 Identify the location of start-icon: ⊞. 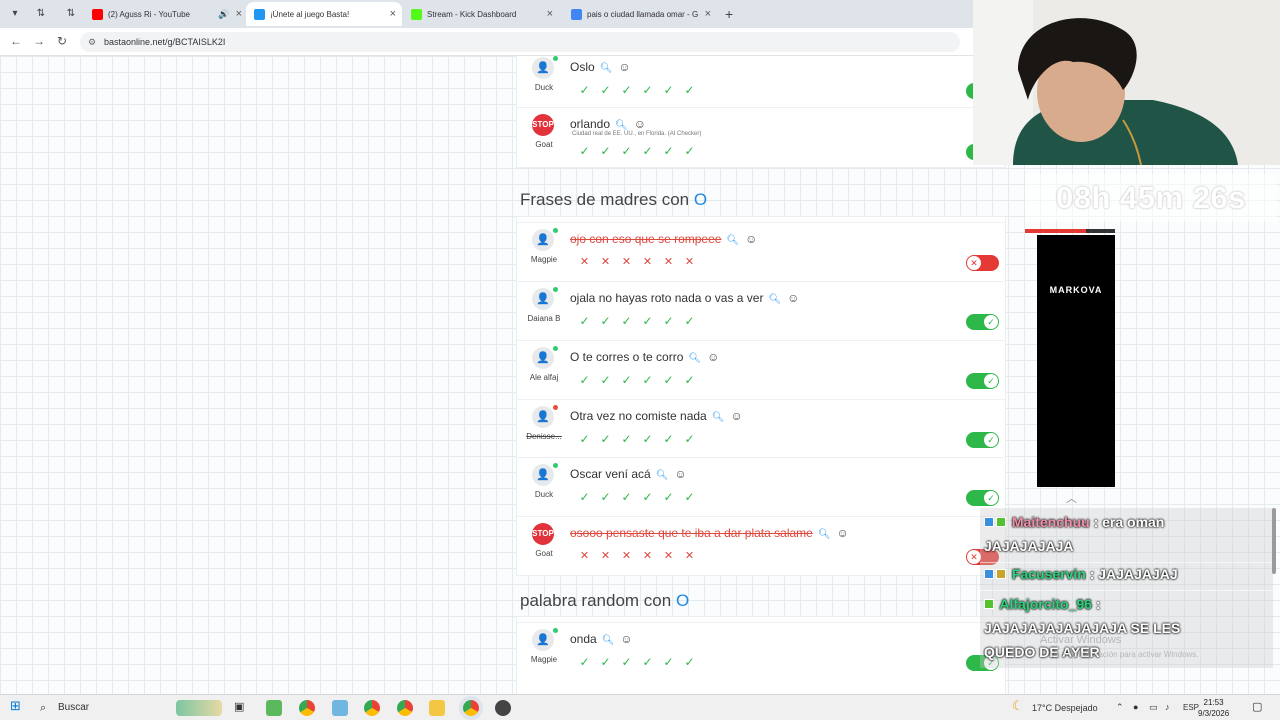
(15, 706).